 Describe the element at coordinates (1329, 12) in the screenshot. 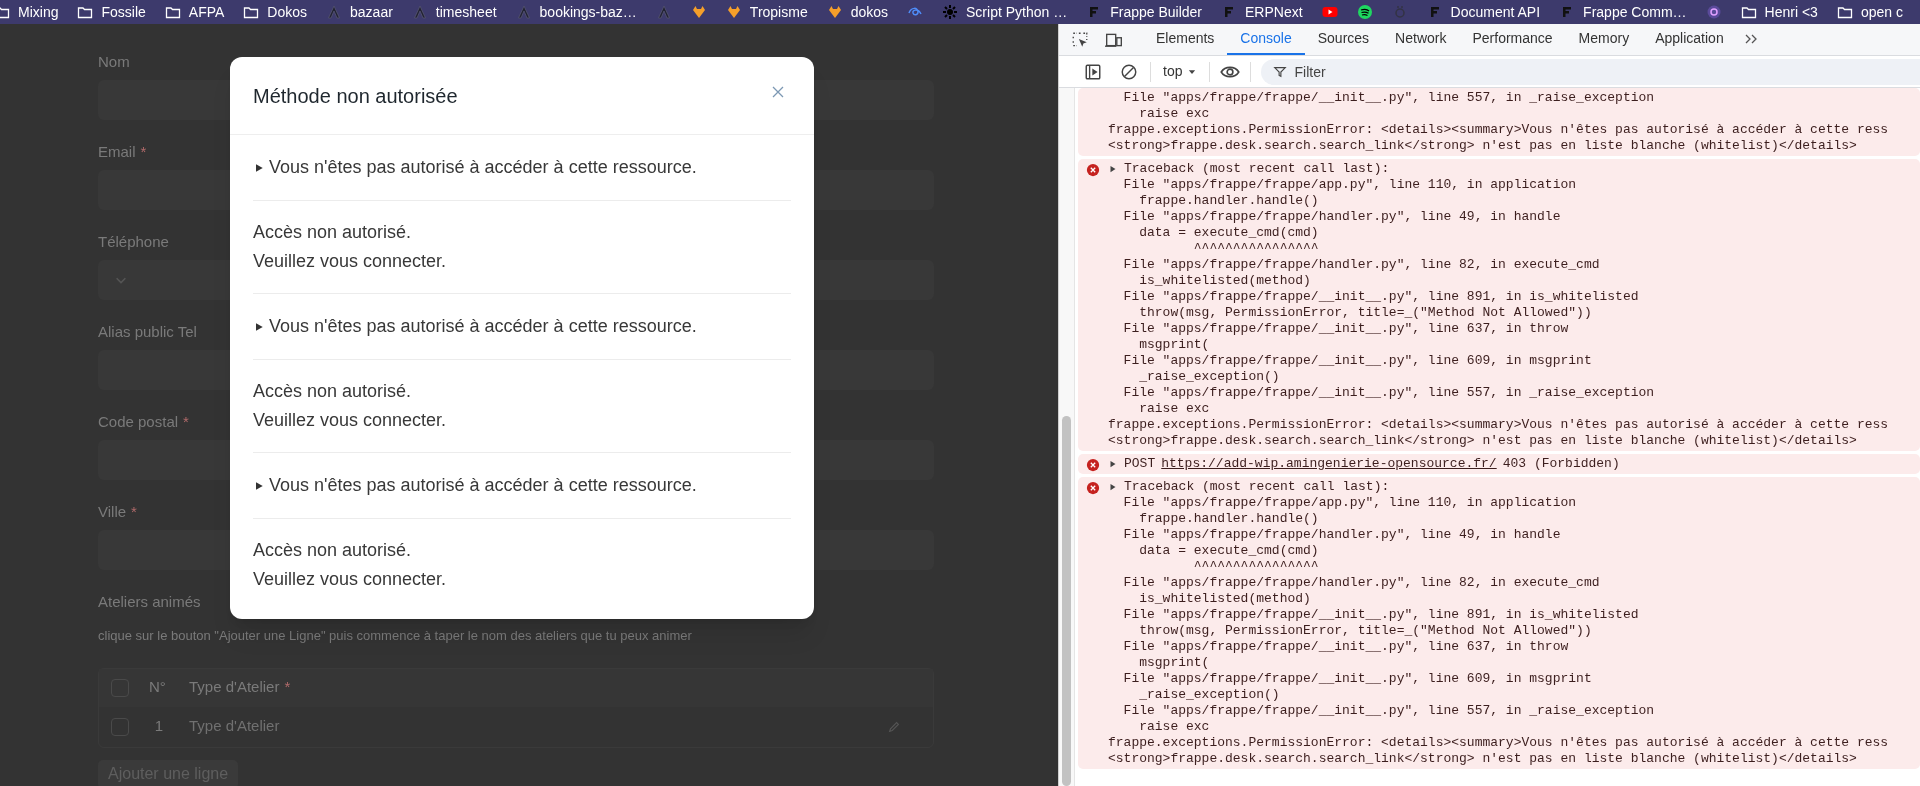

I see `play-icon` at that location.